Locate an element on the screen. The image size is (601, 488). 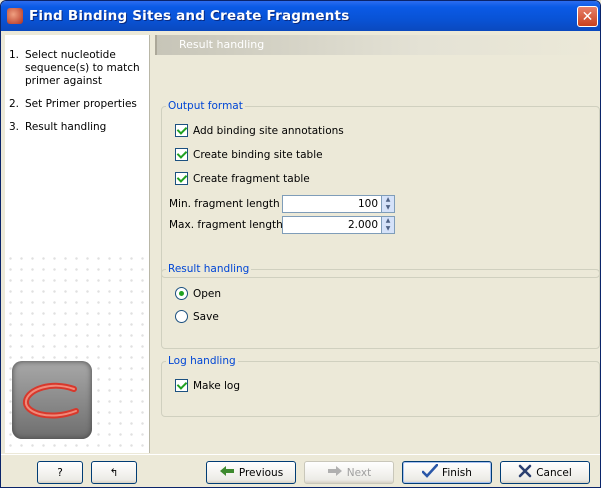
make-log-checkbox is located at coordinates (181, 385).